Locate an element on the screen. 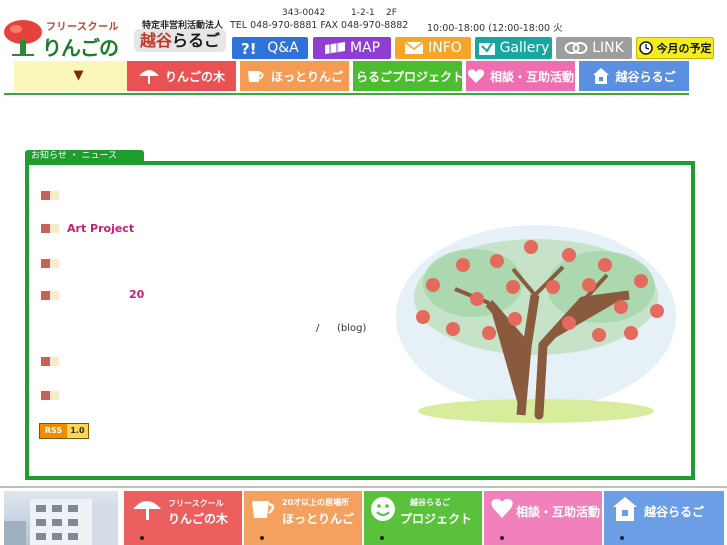 The image size is (727, 545). building-photo is located at coordinates (61, 518).